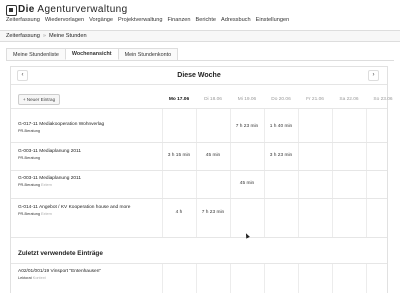 The height and width of the screenshot is (293, 400). Describe the element at coordinates (73, 9) in the screenshot. I see `app-title: Die Agenturverwaltung` at that location.